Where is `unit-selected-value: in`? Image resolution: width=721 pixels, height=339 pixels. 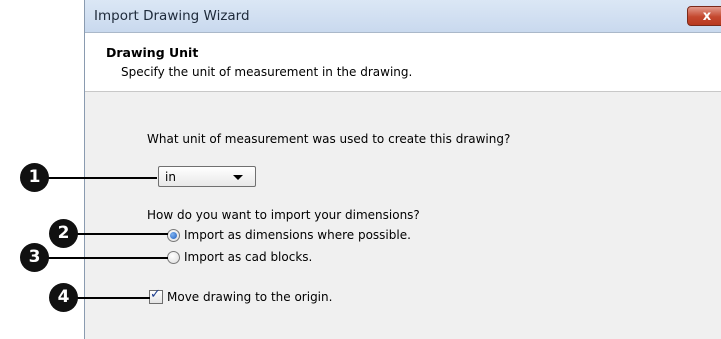
unit-selected-value: in is located at coordinates (170, 177).